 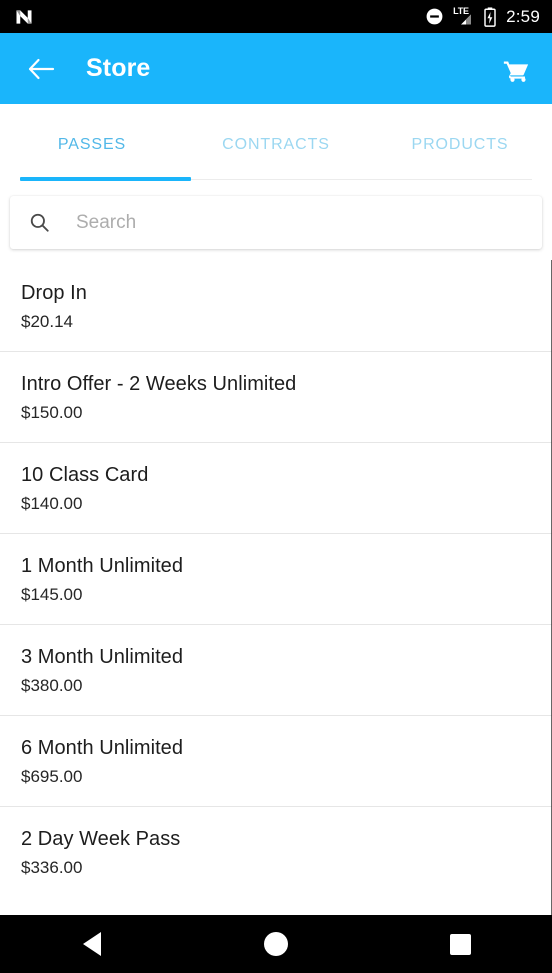 I want to click on list-item: 3 Month Unlimited $380.00, so click(x=276, y=669).